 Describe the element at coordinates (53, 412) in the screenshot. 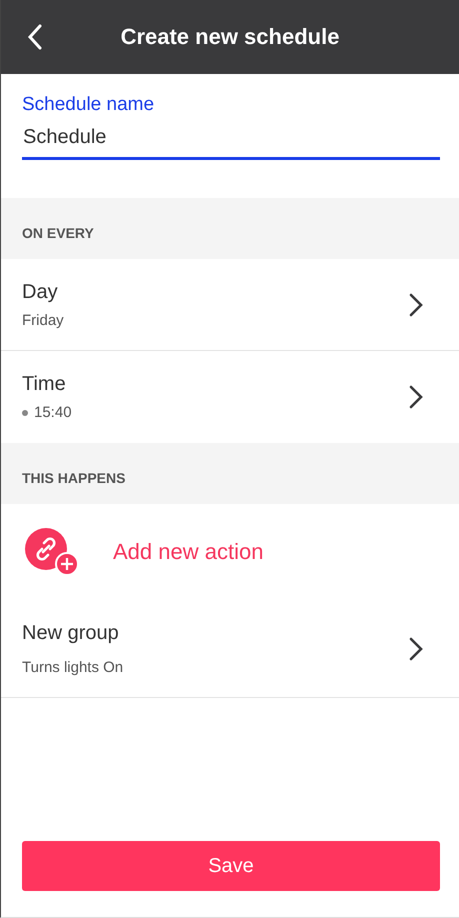

I see `row-value: 15:40` at that location.